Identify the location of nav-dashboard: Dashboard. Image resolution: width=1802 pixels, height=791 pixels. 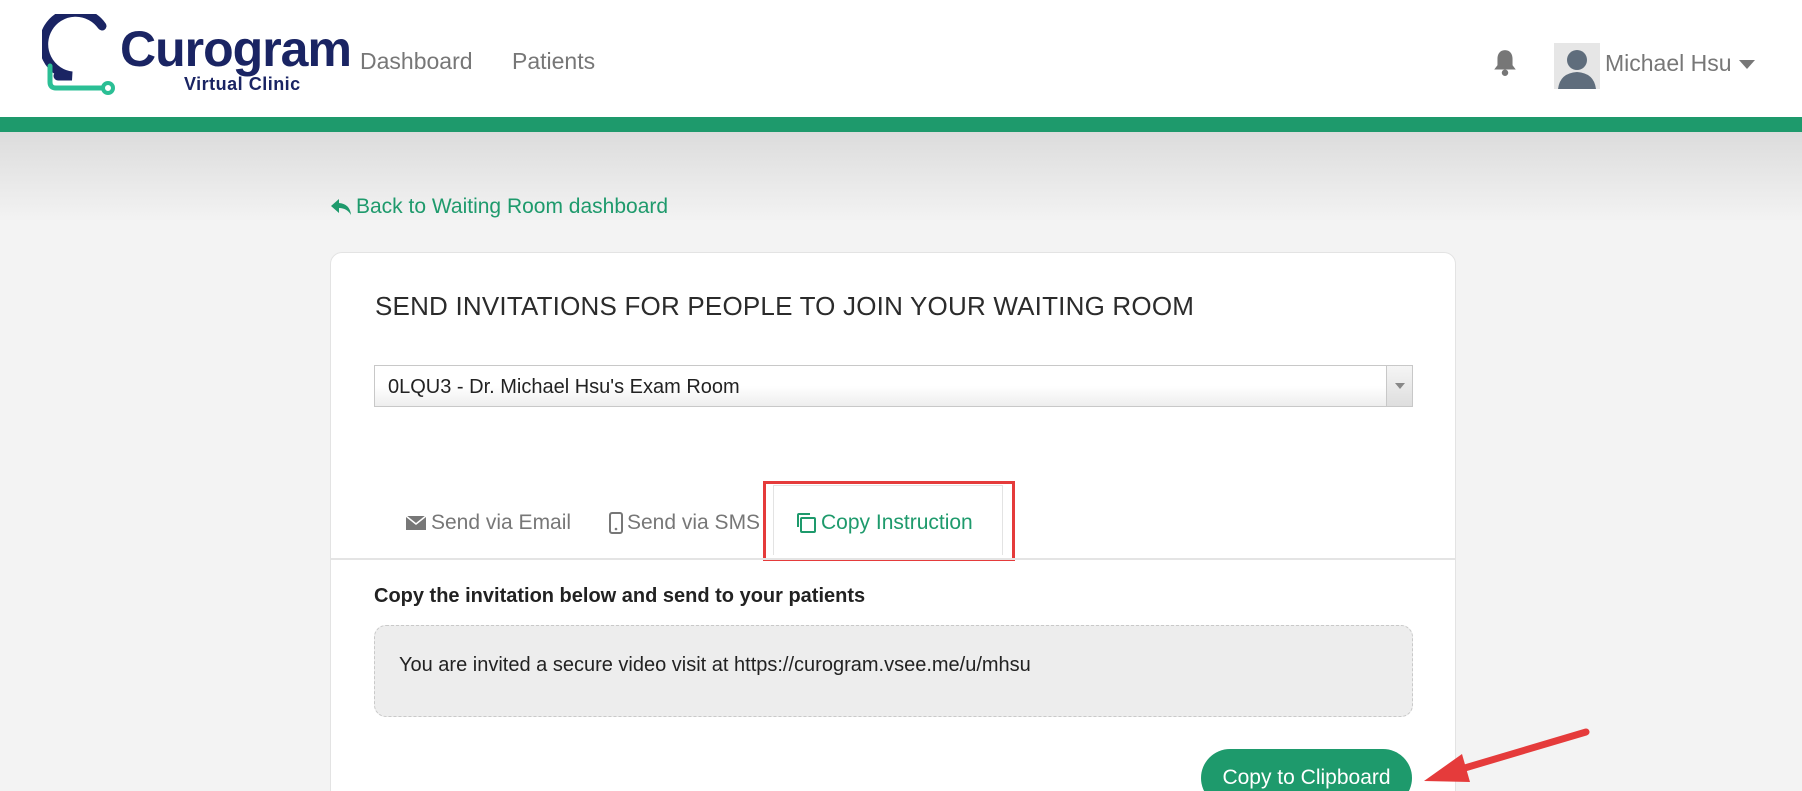
(416, 61).